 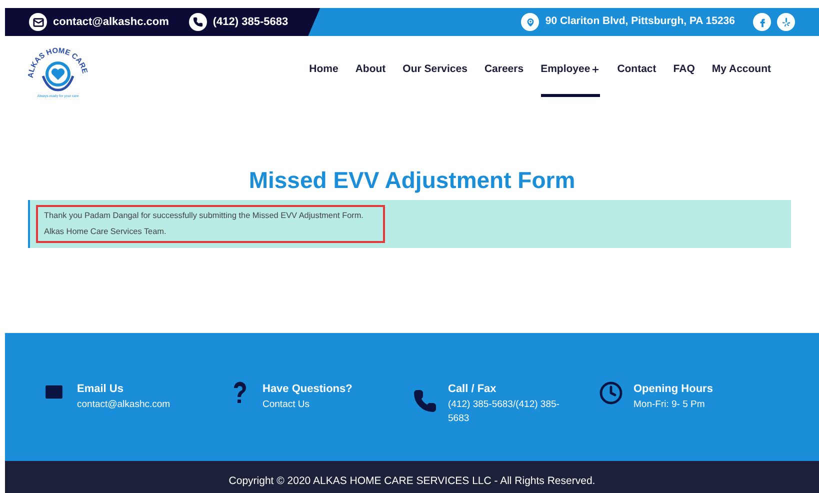 What do you see at coordinates (435, 78) in the screenshot?
I see `nav-link: Our Services` at bounding box center [435, 78].